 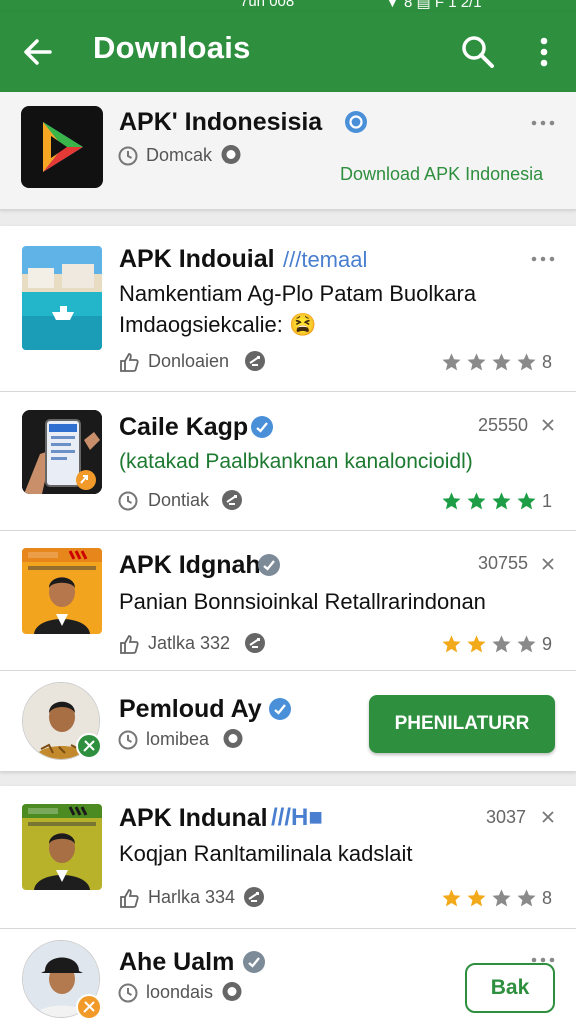 I want to click on app-meta: Domcak, so click(x=179, y=155).